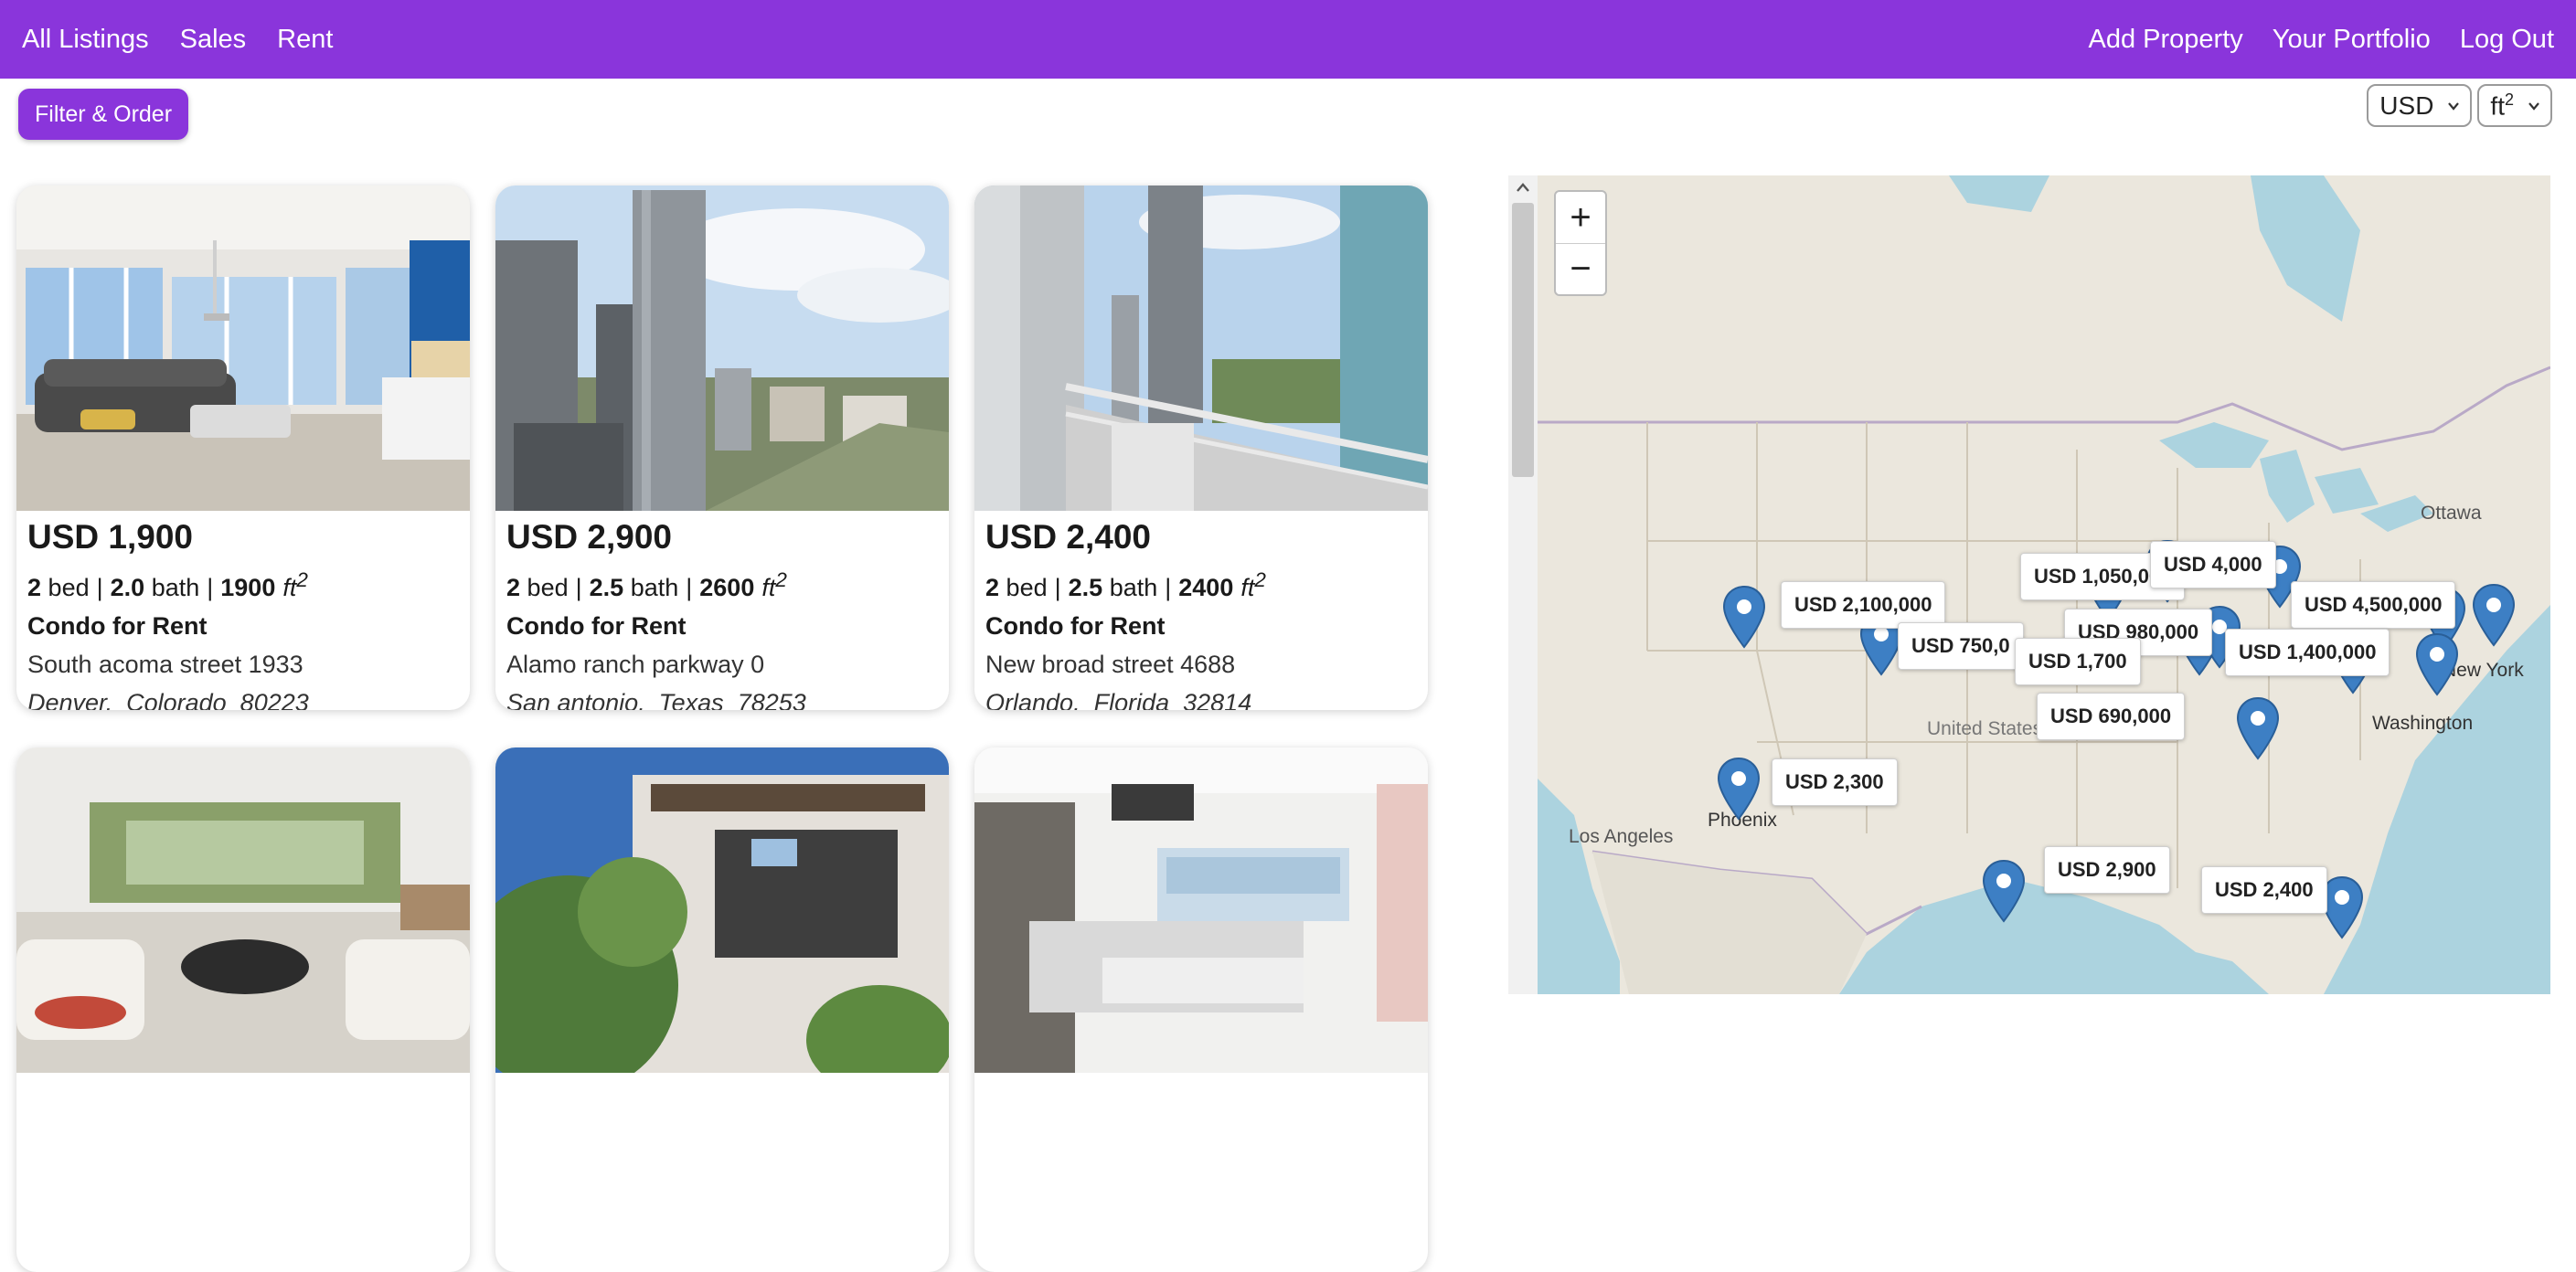  Describe the element at coordinates (1068, 537) in the screenshot. I see `listing-price: USD 2,400` at that location.